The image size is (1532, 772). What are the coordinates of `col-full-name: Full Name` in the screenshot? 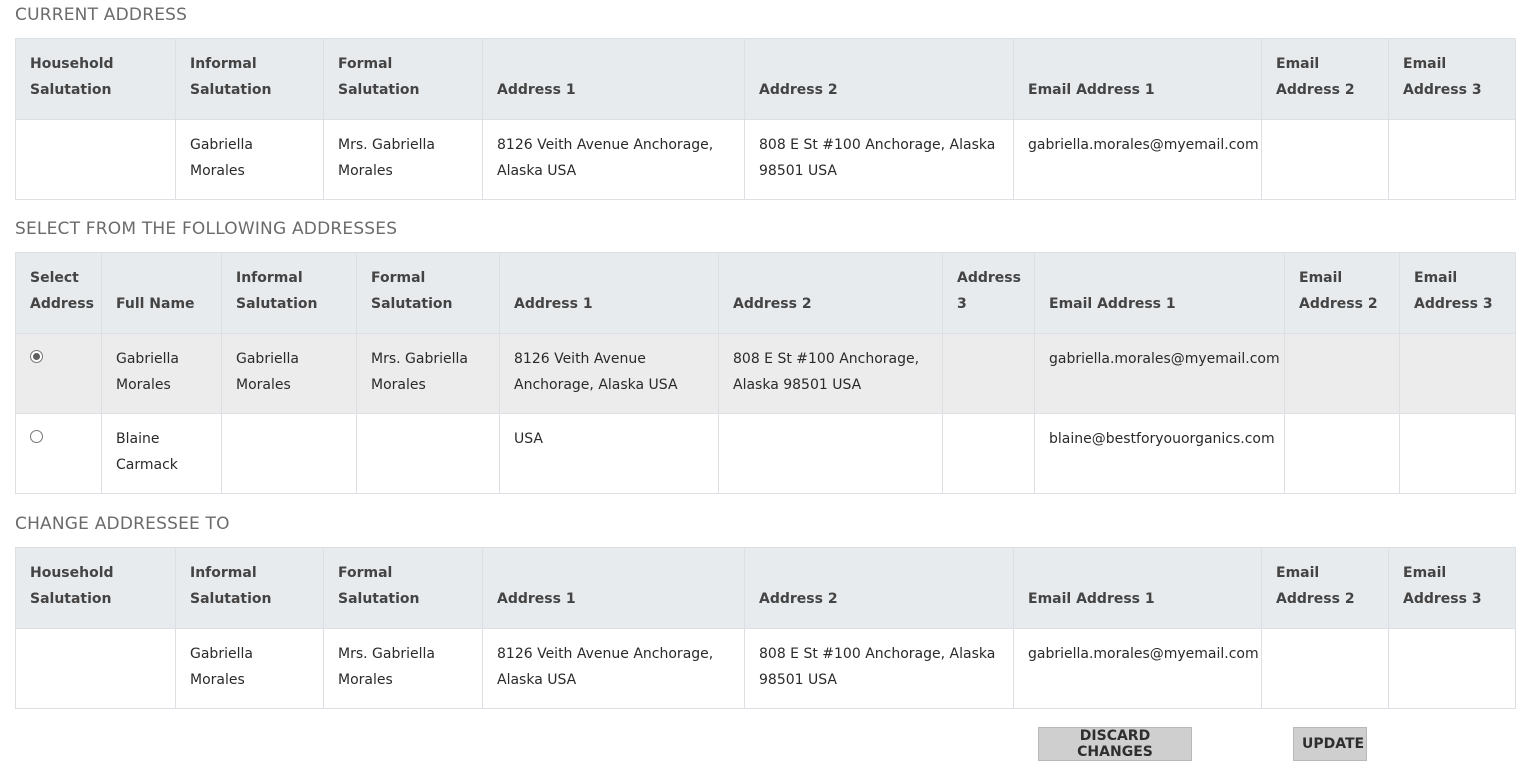 It's located at (161, 293).